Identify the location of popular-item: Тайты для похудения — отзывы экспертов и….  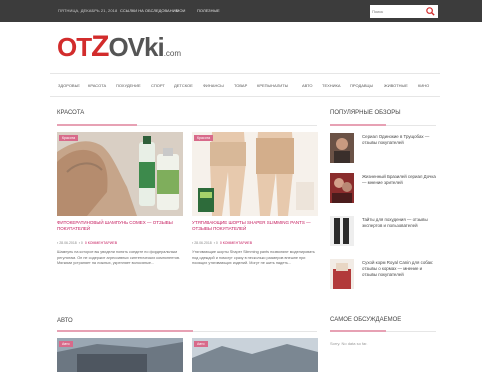
(383, 233).